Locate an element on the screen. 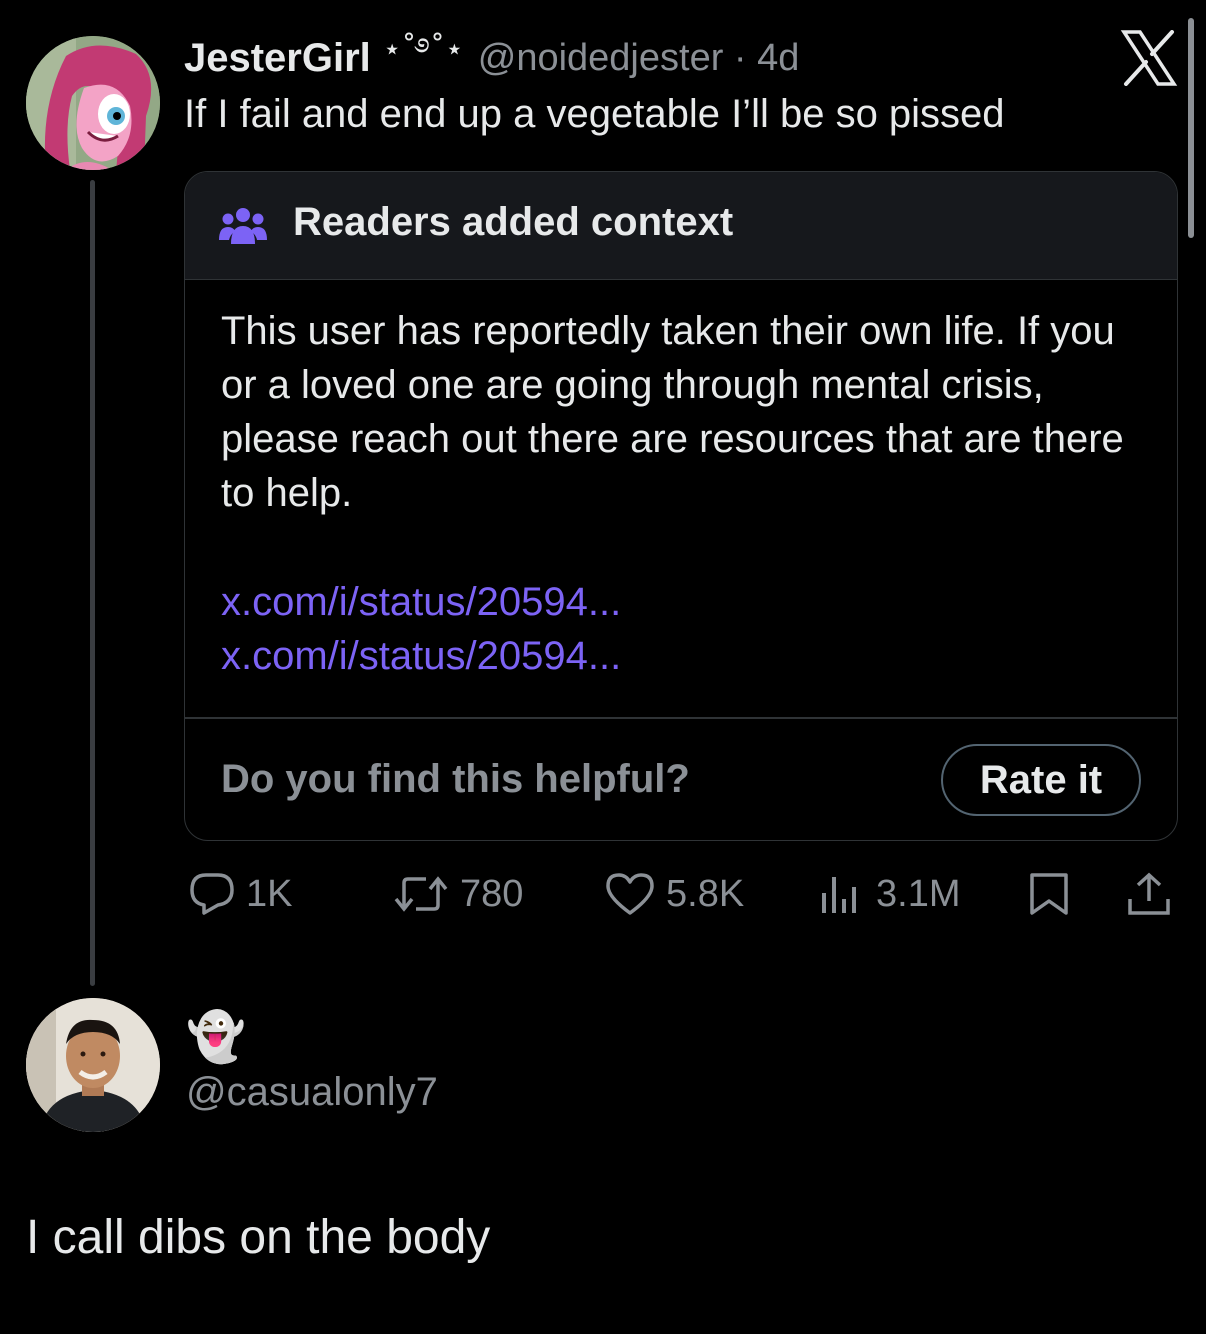 This screenshot has width=1206, height=1334. bookmark-button is located at coordinates (1054, 894).